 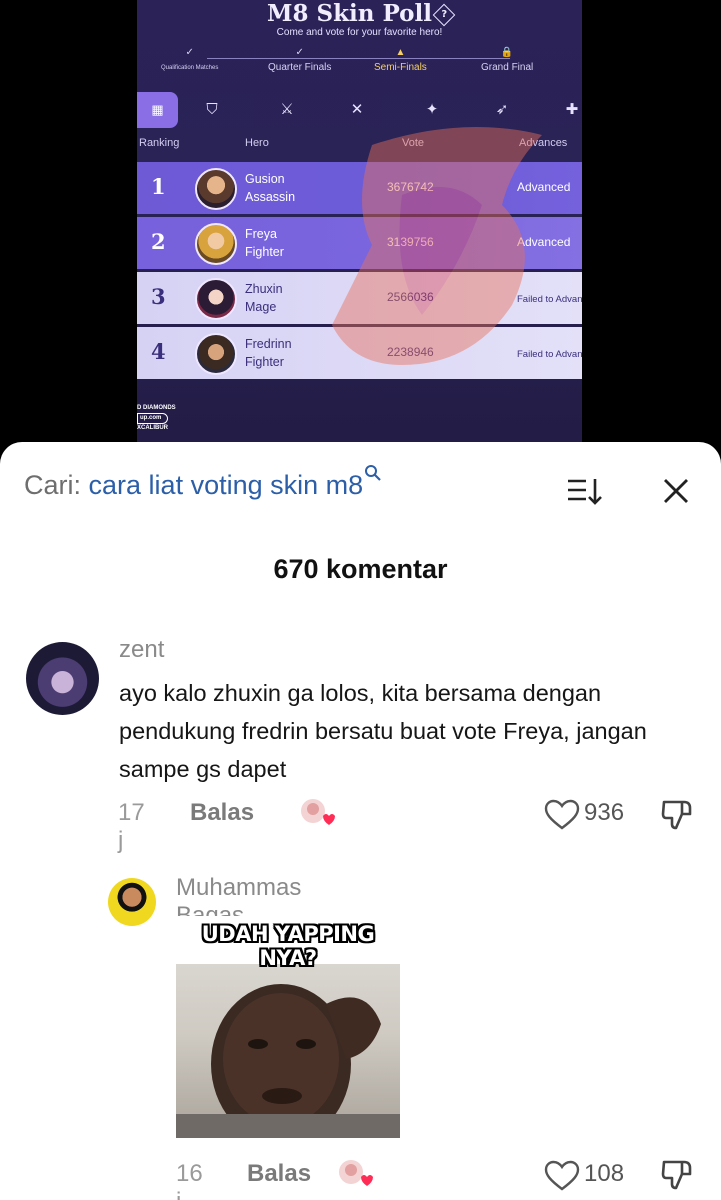 I want to click on lock-icon: 🔒, so click(x=507, y=52).